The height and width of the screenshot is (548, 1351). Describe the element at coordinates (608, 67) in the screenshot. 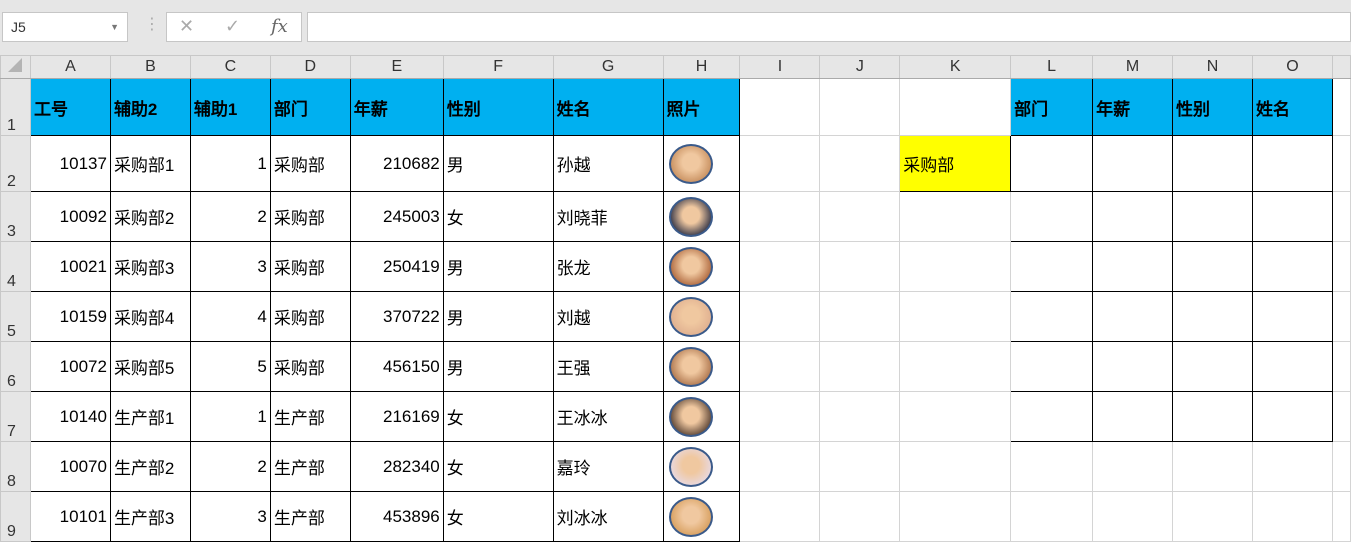

I see `column-header: G` at that location.